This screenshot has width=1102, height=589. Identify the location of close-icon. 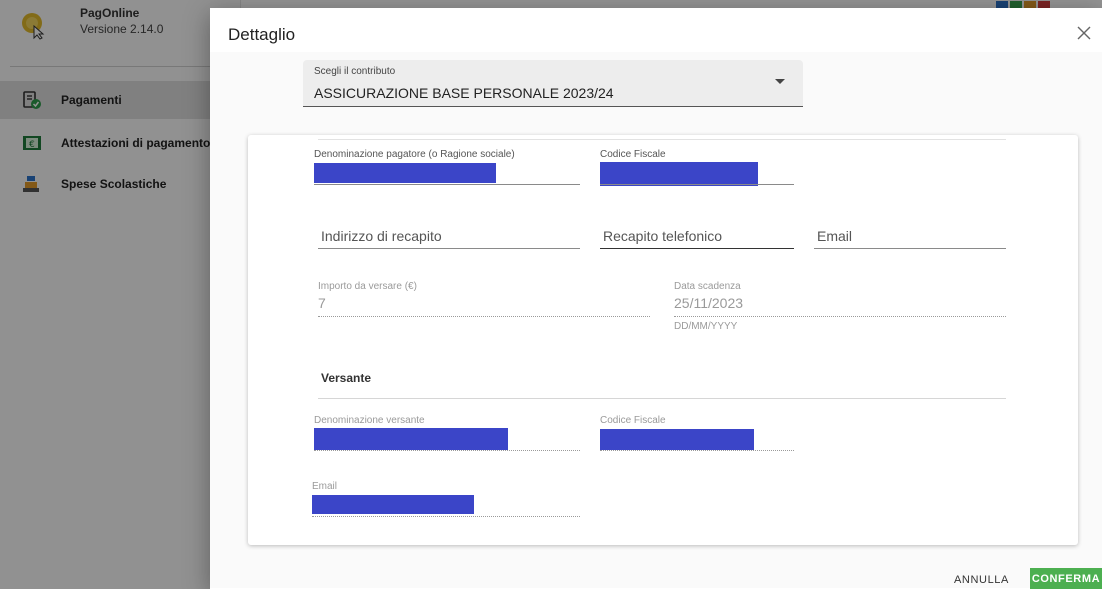
(1084, 33).